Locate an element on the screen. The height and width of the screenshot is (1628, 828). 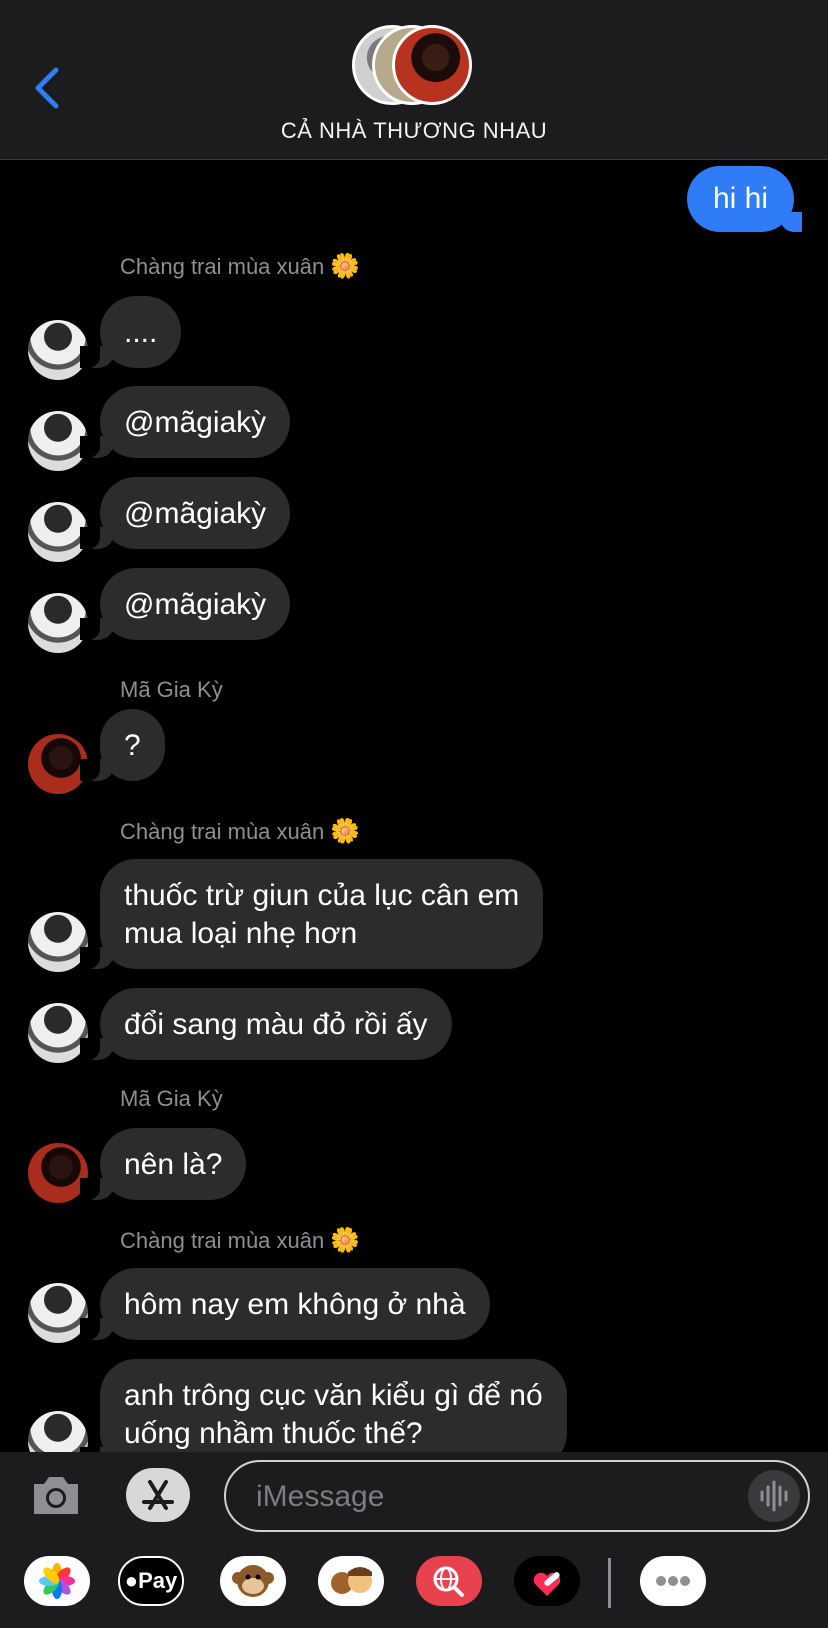
monkey-icon is located at coordinates (253, 1581).